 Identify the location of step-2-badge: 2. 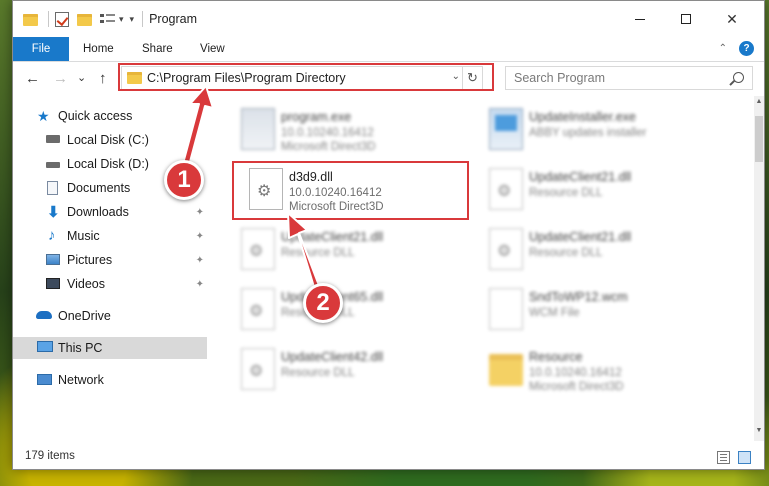
(323, 303).